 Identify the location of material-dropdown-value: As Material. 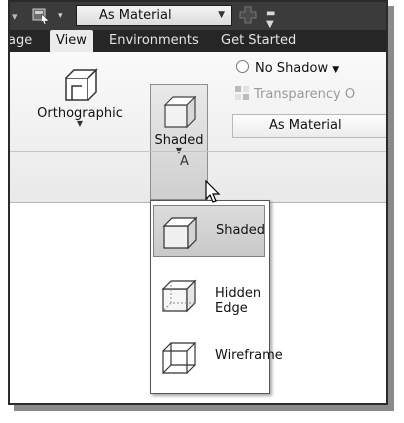
(135, 15).